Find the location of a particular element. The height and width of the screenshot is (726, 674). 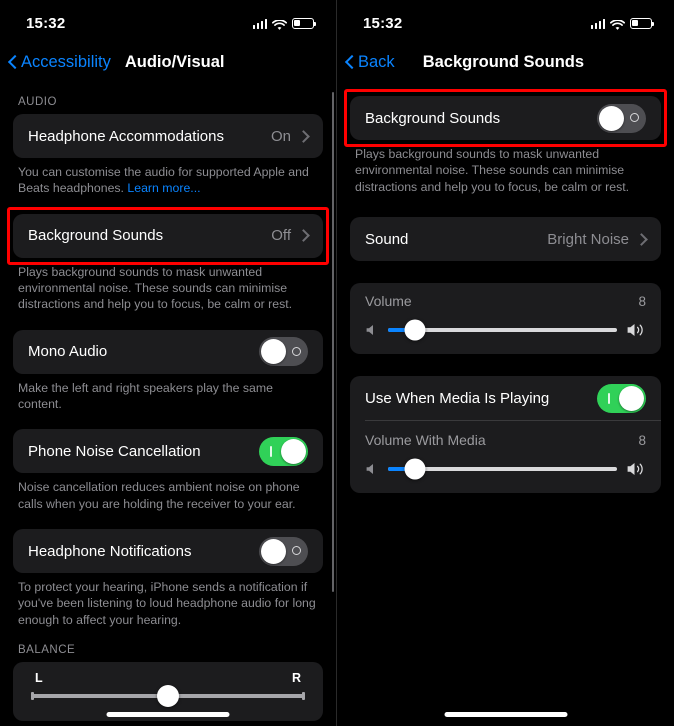

balance-left-label: L is located at coordinates (39, 678).